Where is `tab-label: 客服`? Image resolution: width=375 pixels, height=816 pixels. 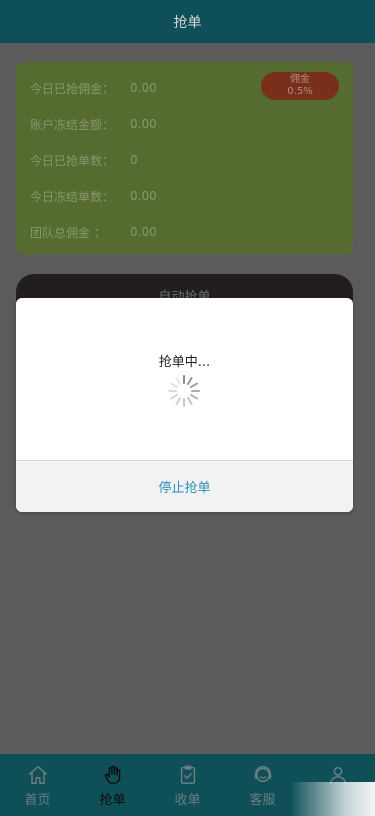 tab-label: 客服 is located at coordinates (262, 800).